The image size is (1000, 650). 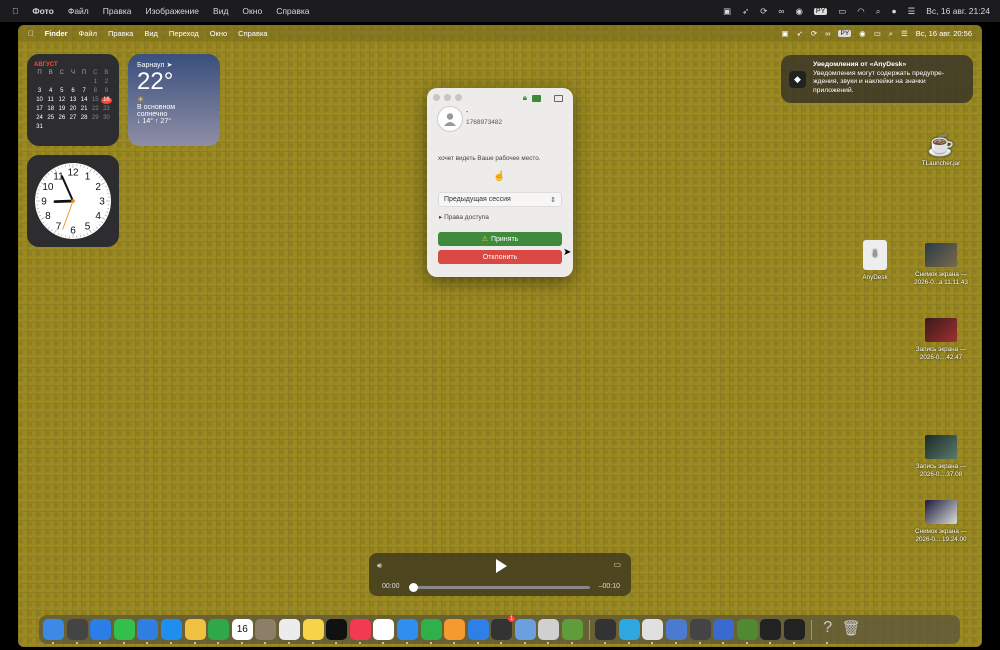 What do you see at coordinates (500, 587) in the screenshot?
I see `seek-bar` at bounding box center [500, 587].